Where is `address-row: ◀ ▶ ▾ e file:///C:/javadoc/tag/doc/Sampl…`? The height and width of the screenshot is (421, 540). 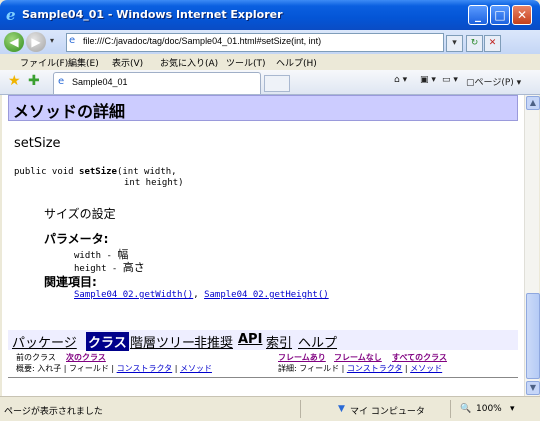
address-row: ◀ ▶ ▾ e file:///C:/javadoc/tag/doc/Sampl… is located at coordinates (270, 42).